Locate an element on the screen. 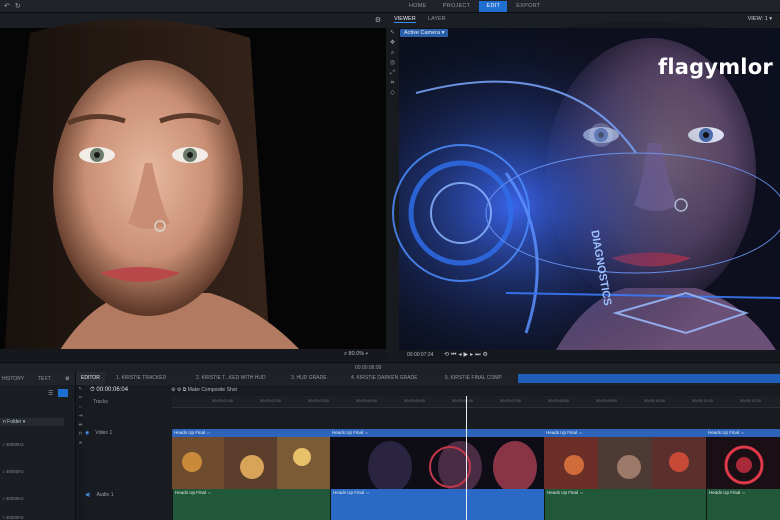 Image resolution: width=780 pixels, height=520 pixels. editor-toolbar: ↖ ✂ ⇔ ⇥ ⇹ ⊓ ∞ is located at coordinates (80, 452).